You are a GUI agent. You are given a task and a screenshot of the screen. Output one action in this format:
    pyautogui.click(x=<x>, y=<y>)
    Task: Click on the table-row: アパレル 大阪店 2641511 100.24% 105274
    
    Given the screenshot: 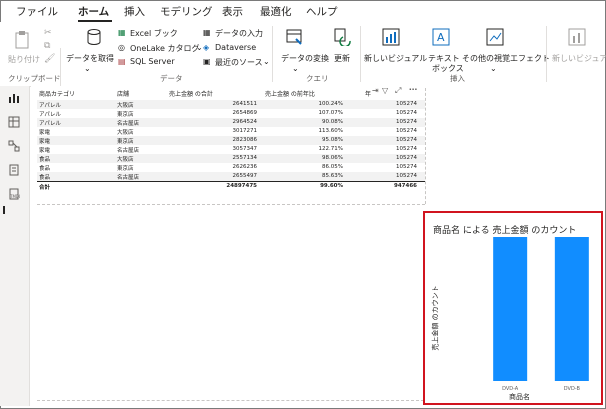 What is the action you would take?
    pyautogui.click(x=231, y=104)
    